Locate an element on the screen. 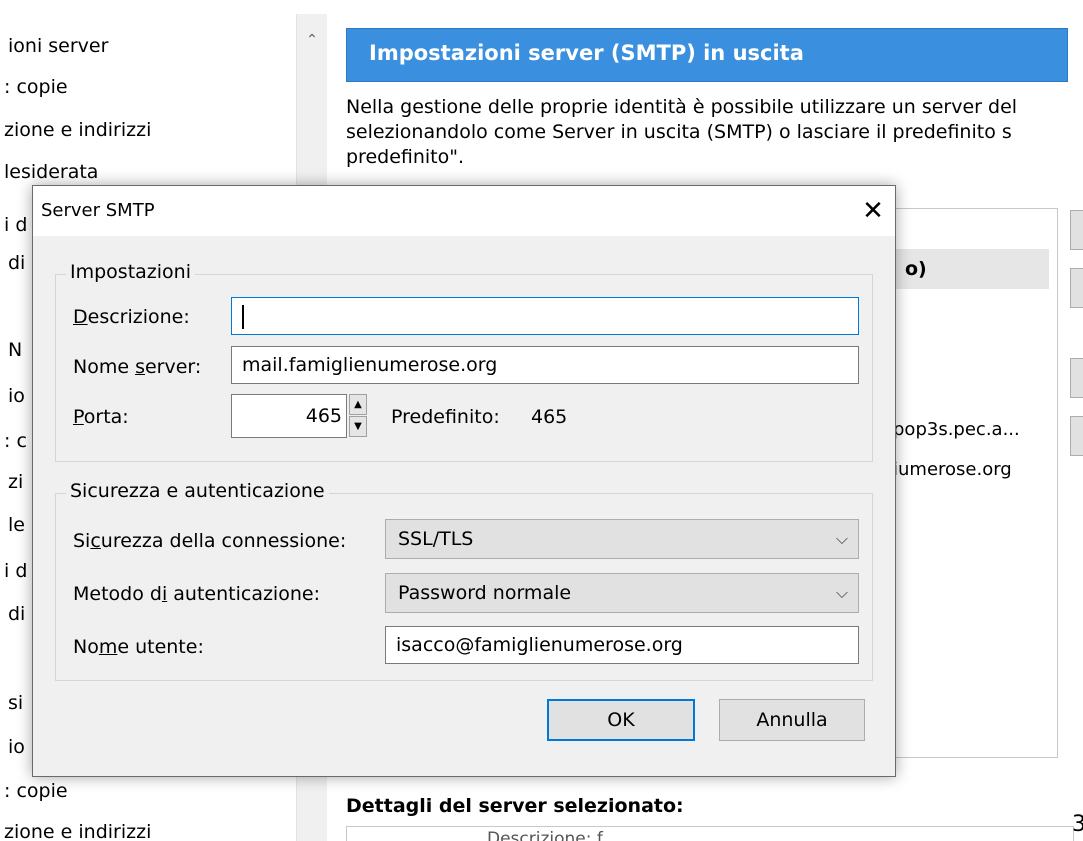  close-icon: ✕ is located at coordinates (873, 211).